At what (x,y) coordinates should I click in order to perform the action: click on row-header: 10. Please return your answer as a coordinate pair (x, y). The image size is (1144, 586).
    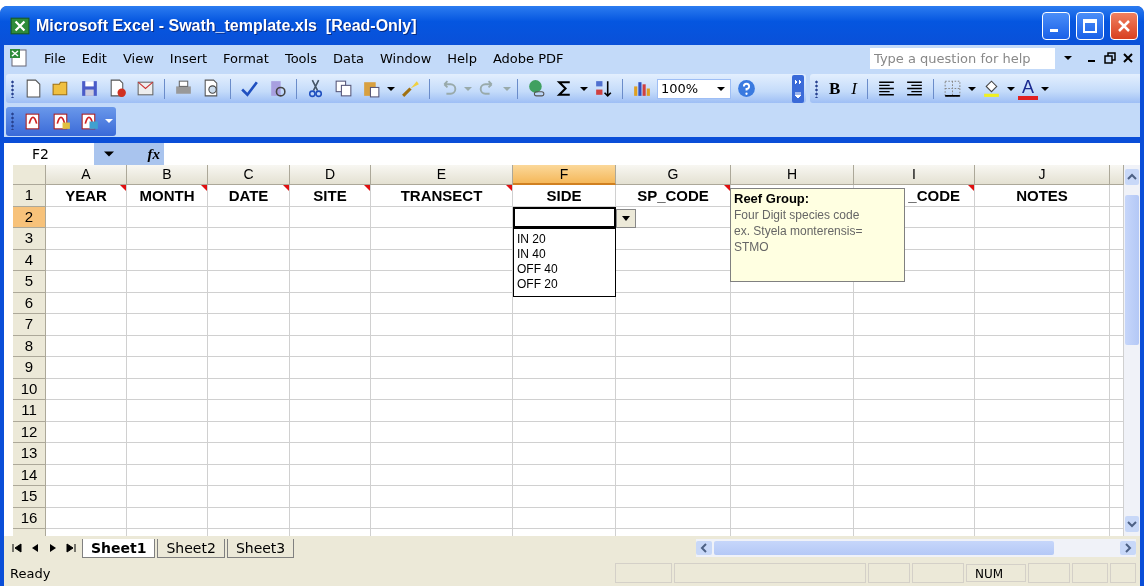
    Looking at the image, I should click on (29, 389).